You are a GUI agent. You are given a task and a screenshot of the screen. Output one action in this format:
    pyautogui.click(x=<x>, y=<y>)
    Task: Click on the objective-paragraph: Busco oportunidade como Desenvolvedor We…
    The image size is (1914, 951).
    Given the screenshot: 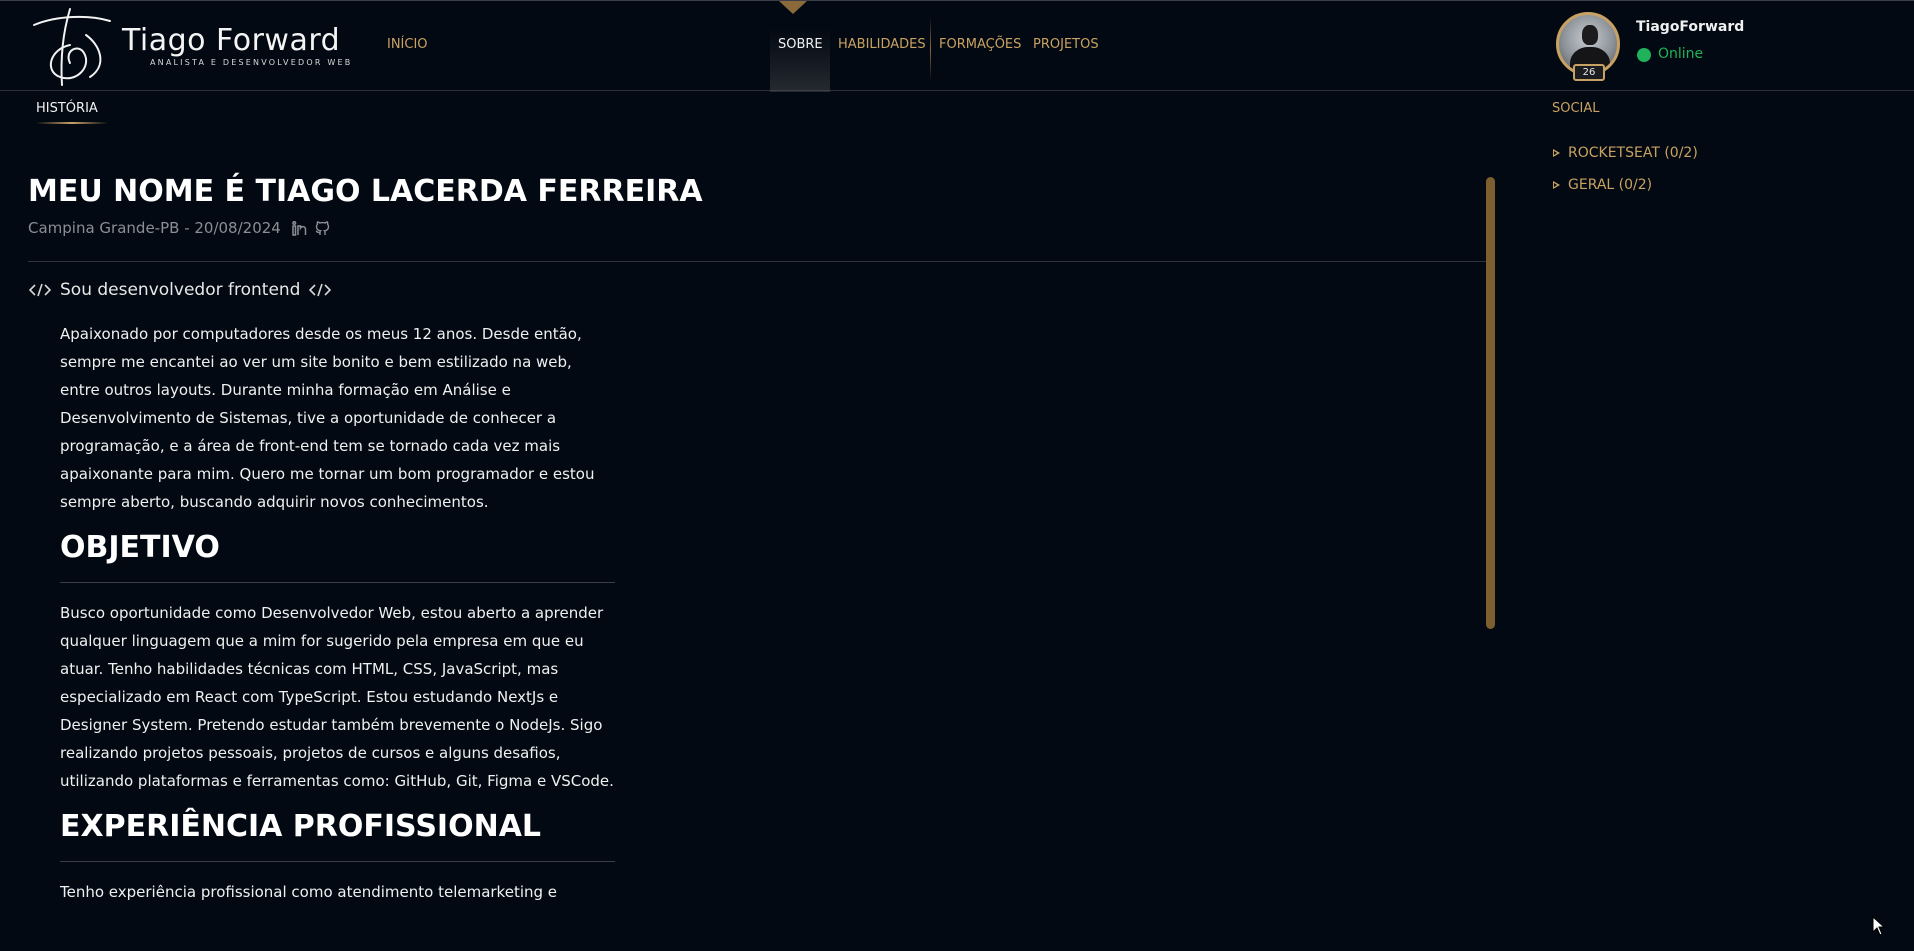 What is the action you would take?
    pyautogui.click(x=337, y=697)
    